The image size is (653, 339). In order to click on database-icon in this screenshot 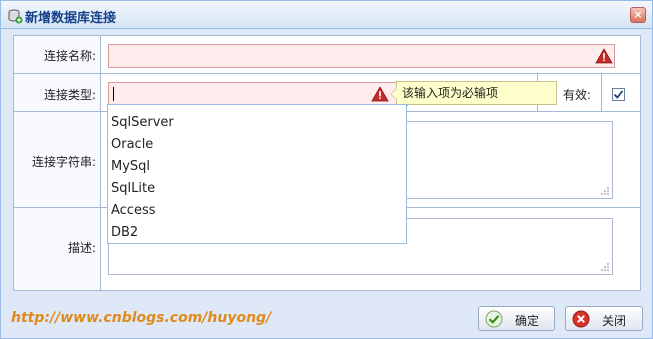, I will do `click(15, 16)`.